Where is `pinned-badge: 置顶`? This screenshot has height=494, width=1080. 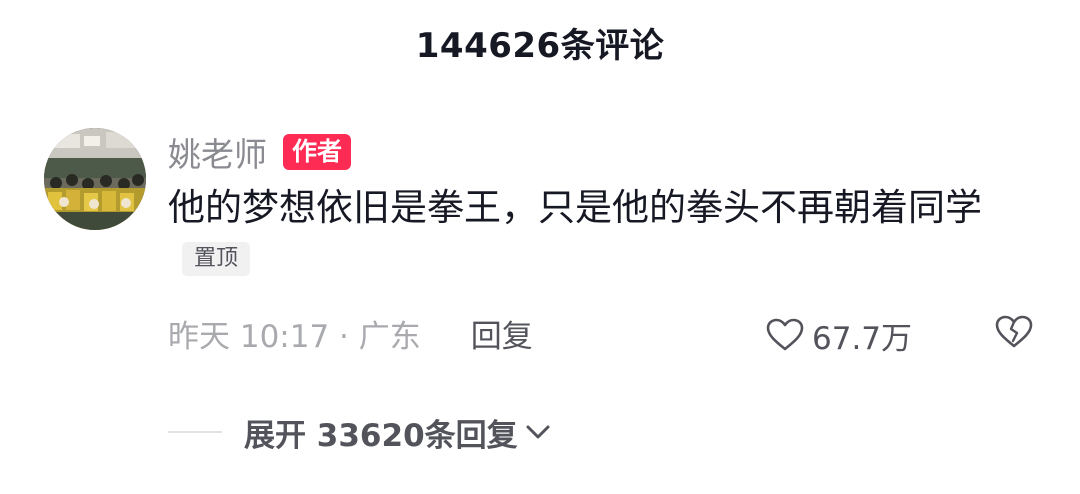 pinned-badge: 置顶 is located at coordinates (216, 258).